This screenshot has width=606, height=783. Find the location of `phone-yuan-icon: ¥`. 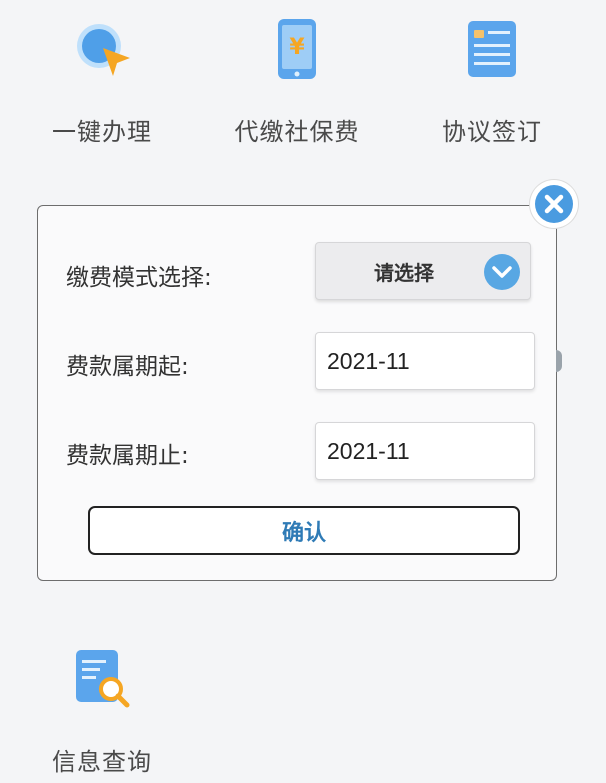

phone-yuan-icon: ¥ is located at coordinates (297, 50).